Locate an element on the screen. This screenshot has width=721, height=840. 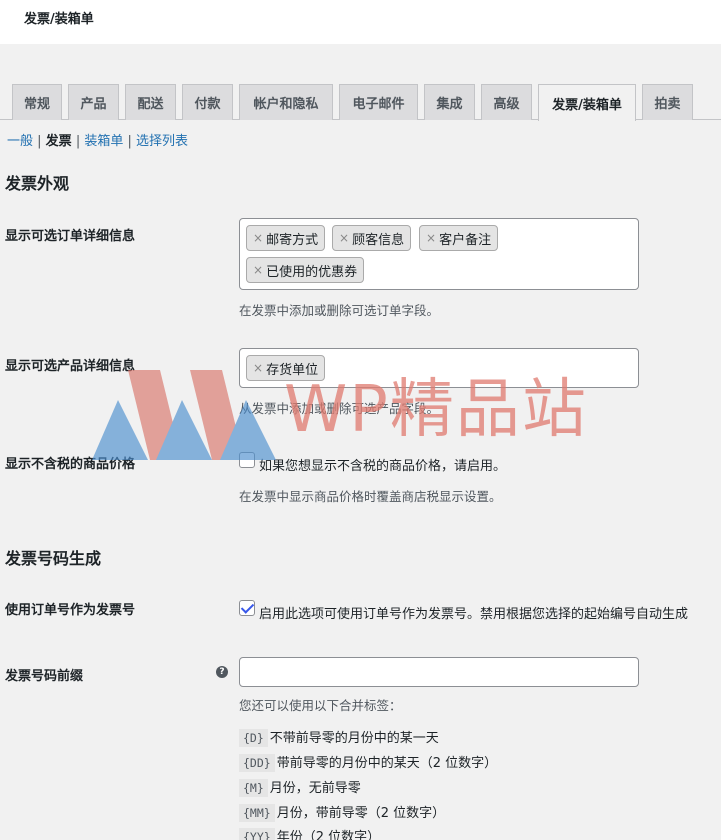
chip-label: 顾客信息 is located at coordinates (378, 240).